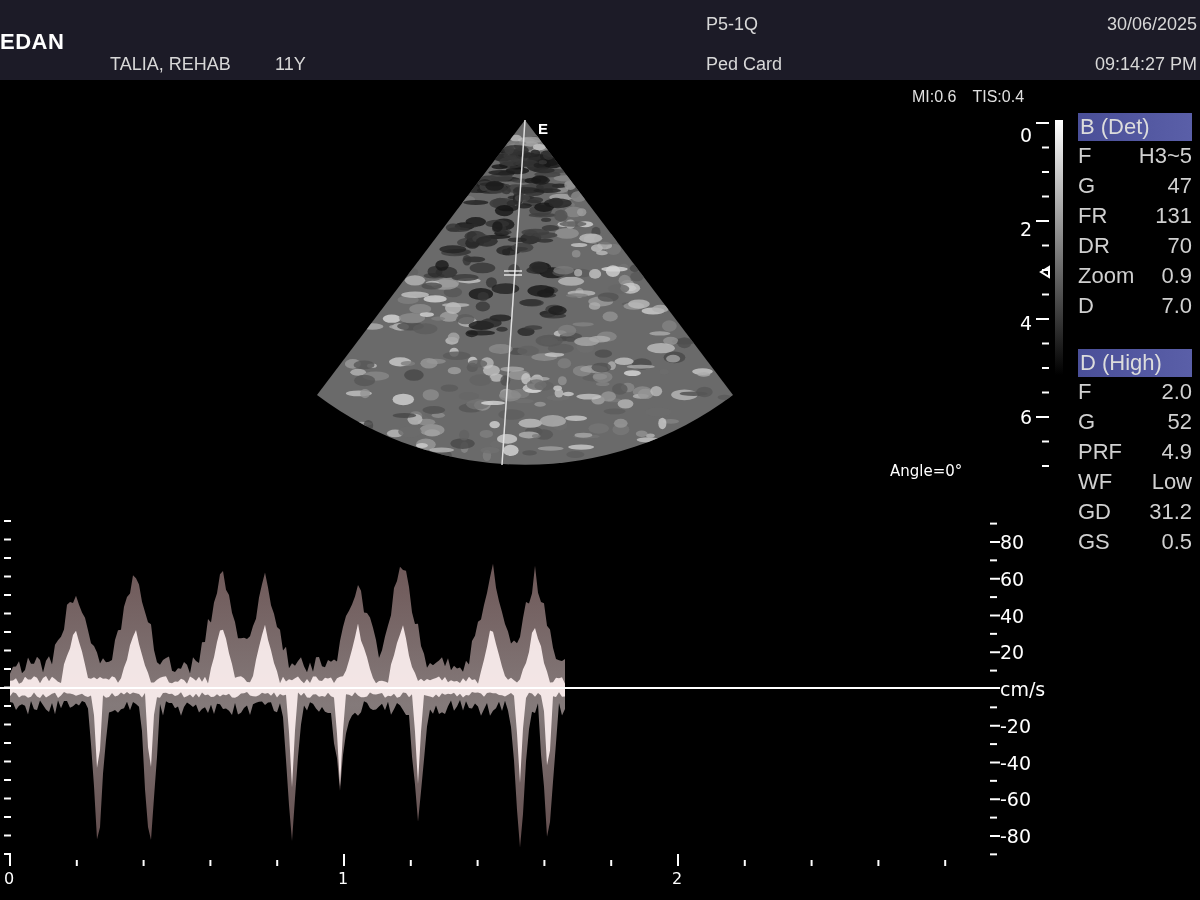 The image size is (1200, 900). What do you see at coordinates (926, 471) in the screenshot?
I see `angle-label: Angle=0°` at bounding box center [926, 471].